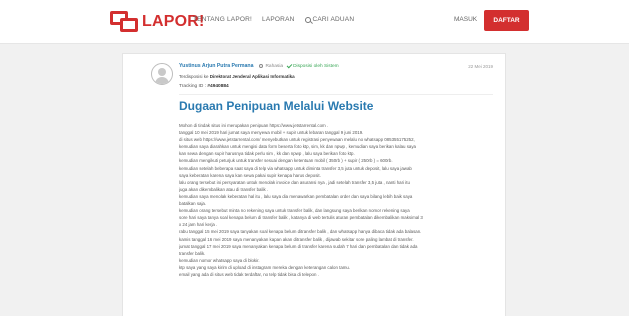  I want to click on status-badge: Disposisi oleh Sistem, so click(312, 65).